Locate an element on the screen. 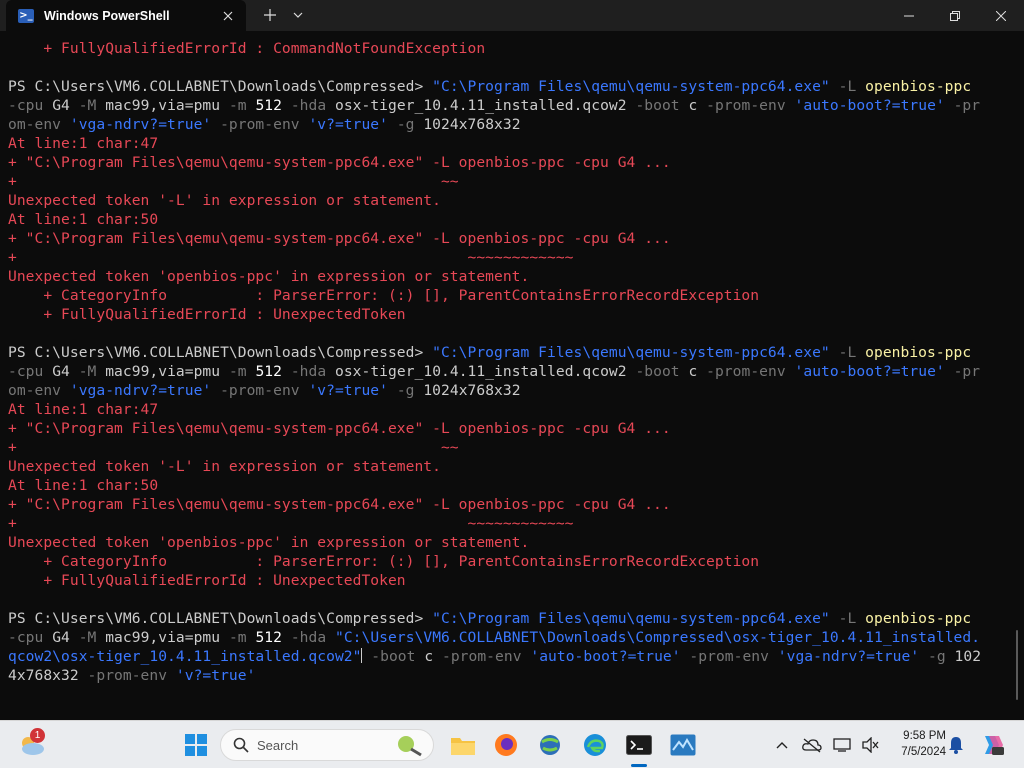 The image size is (1024, 768). scrollbar is located at coordinates (1017, 665).